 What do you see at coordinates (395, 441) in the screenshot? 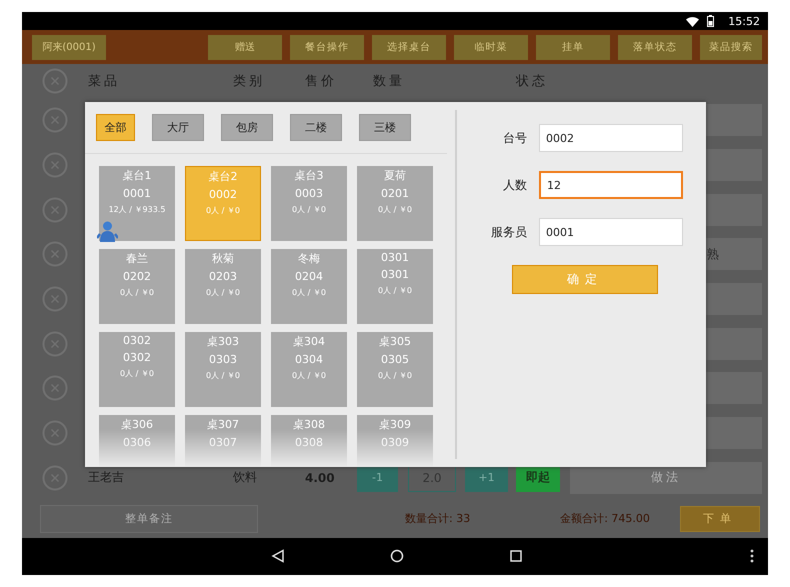
I see `table-card: 桌309 0309` at bounding box center [395, 441].